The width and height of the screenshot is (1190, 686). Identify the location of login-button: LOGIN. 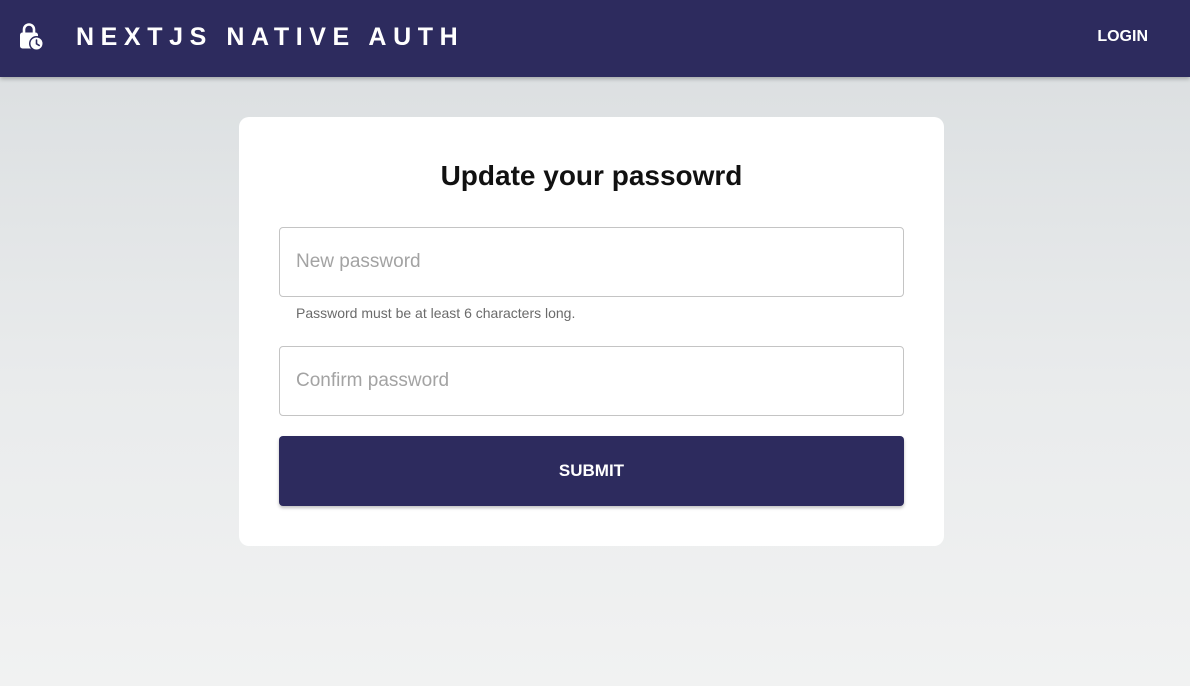
(1122, 37).